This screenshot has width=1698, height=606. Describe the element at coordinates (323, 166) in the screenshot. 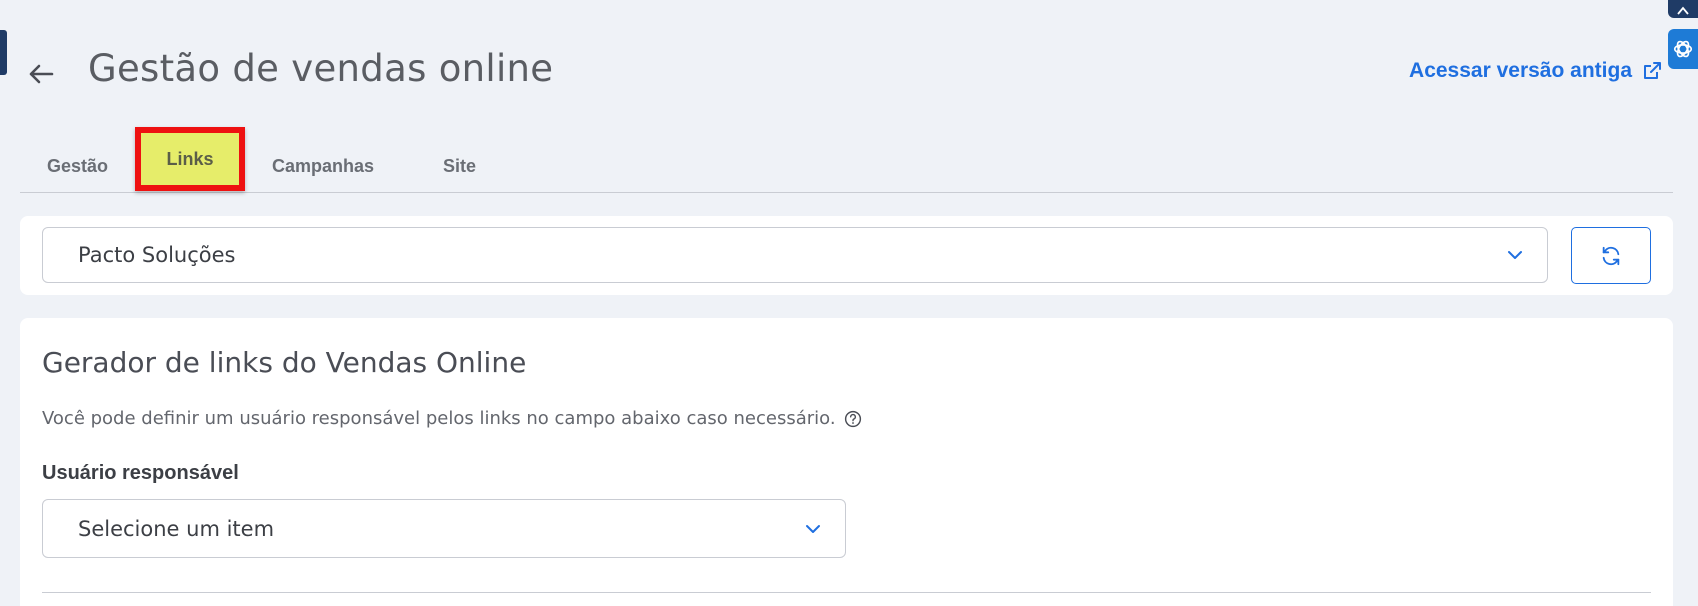

I see `tab-campanhas: Campanhas` at that location.